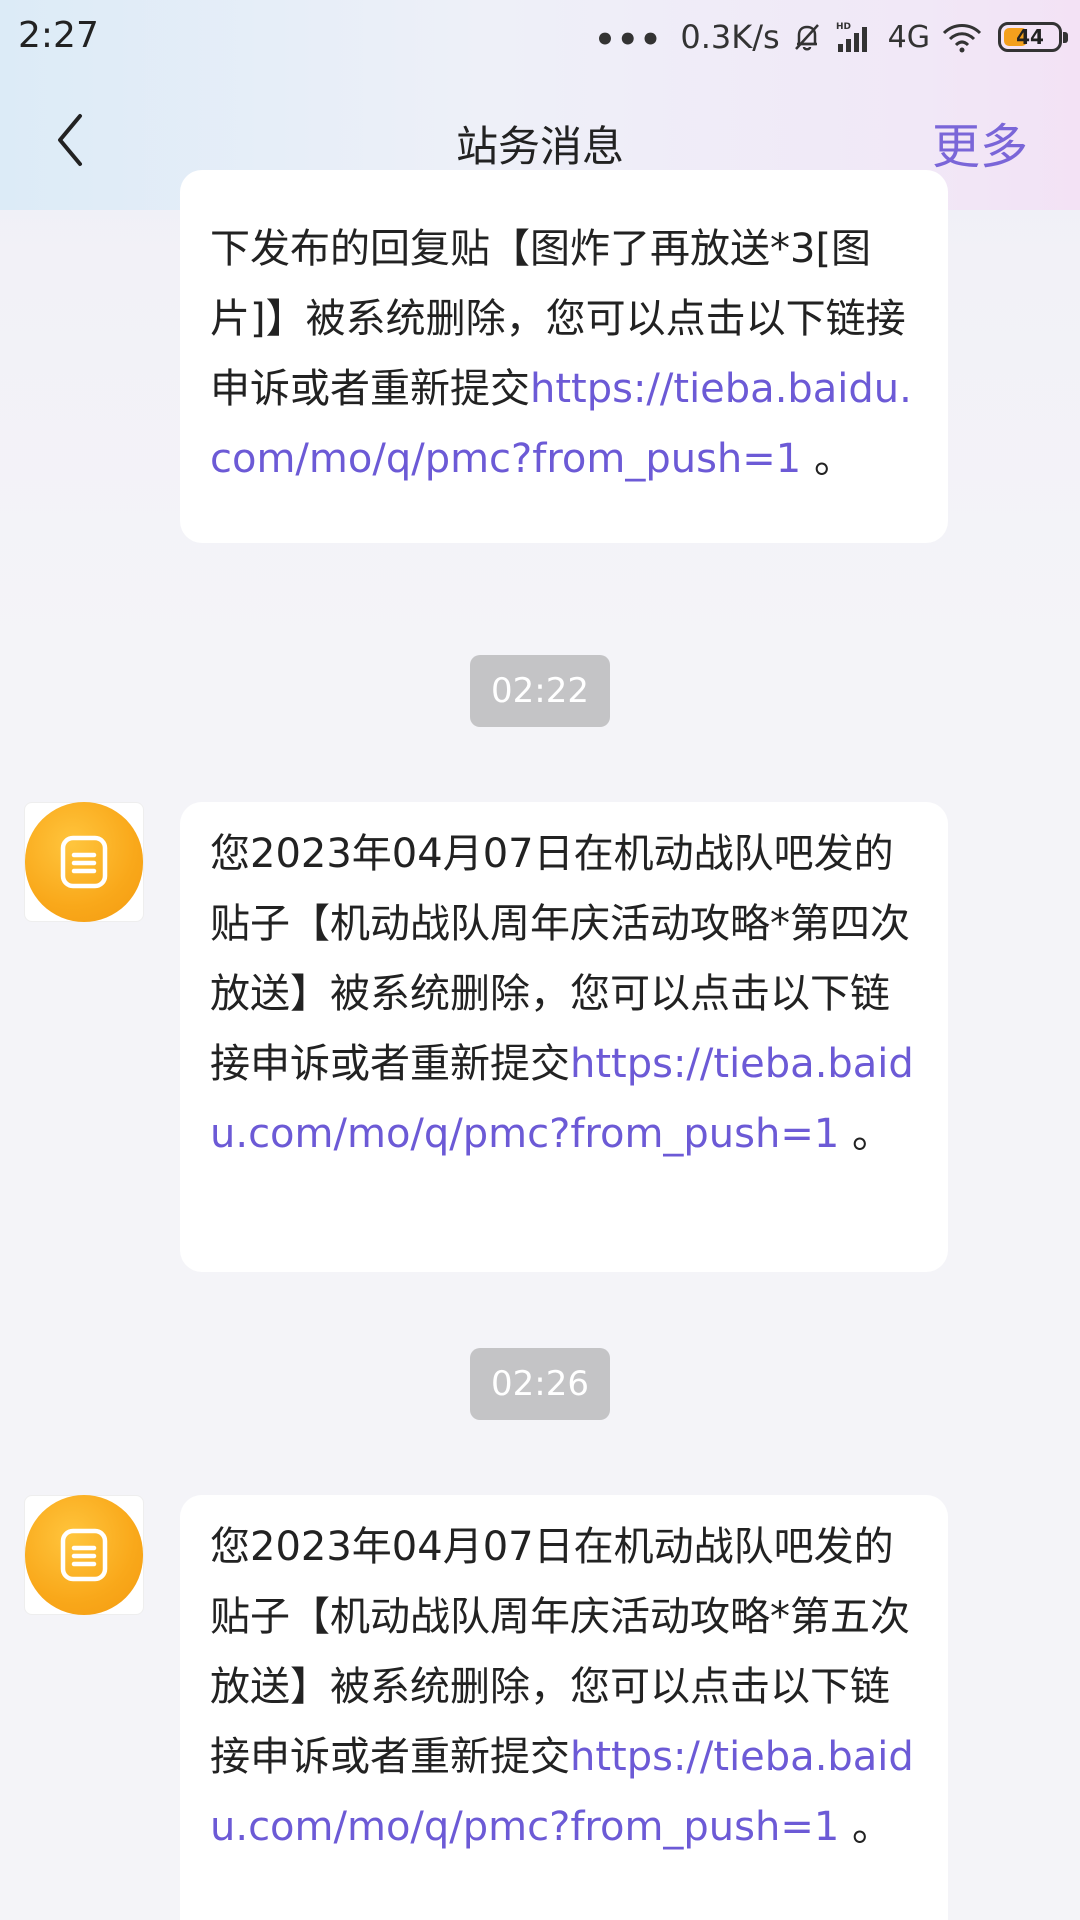  Describe the element at coordinates (540, 1384) in the screenshot. I see `timestamp-badge: 02:26` at that location.